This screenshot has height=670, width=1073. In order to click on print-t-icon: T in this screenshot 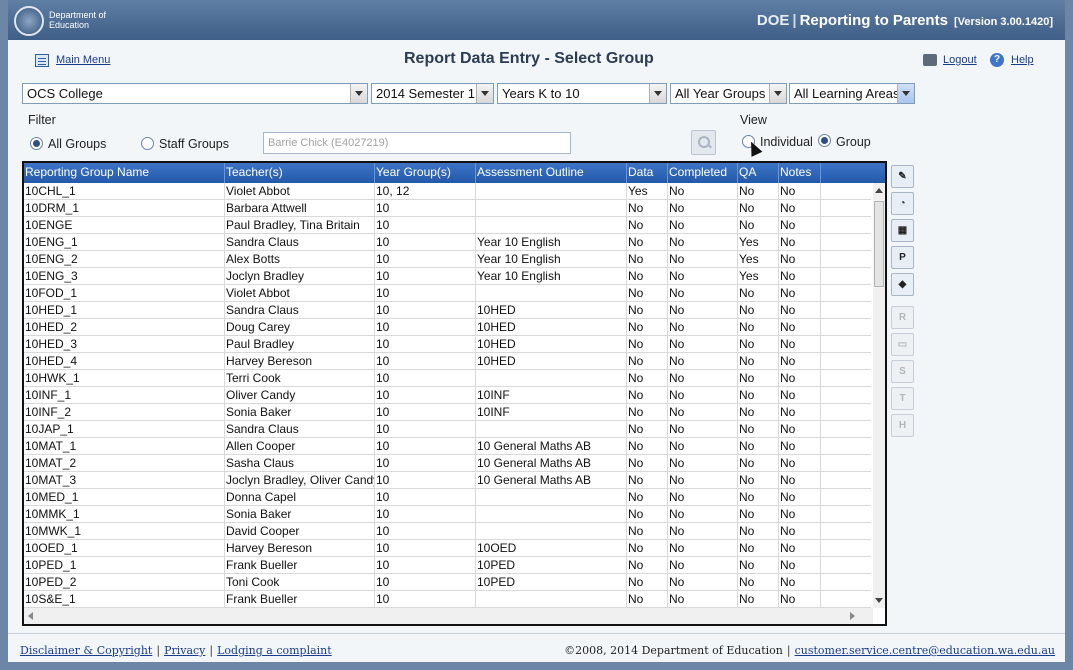, I will do `click(902, 398)`.